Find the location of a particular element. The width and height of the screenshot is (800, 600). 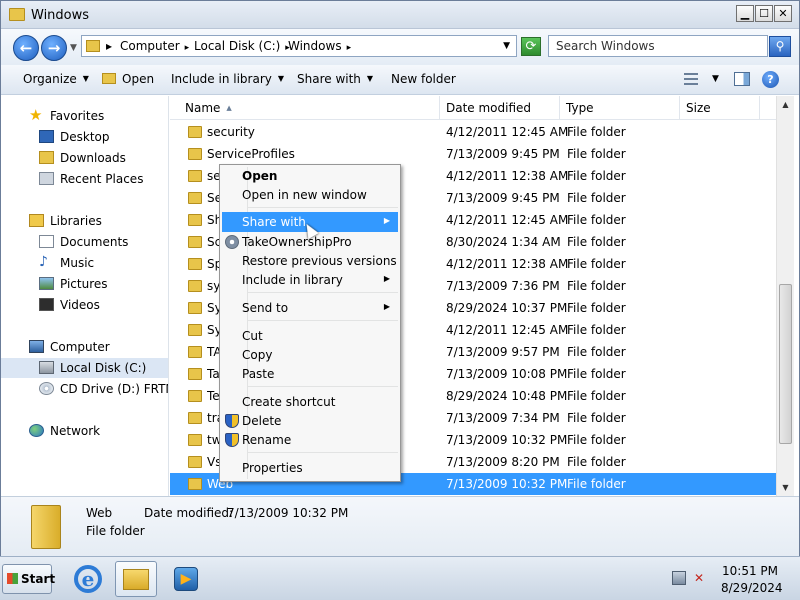

menu-item-delete: Delete is located at coordinates (310, 421).